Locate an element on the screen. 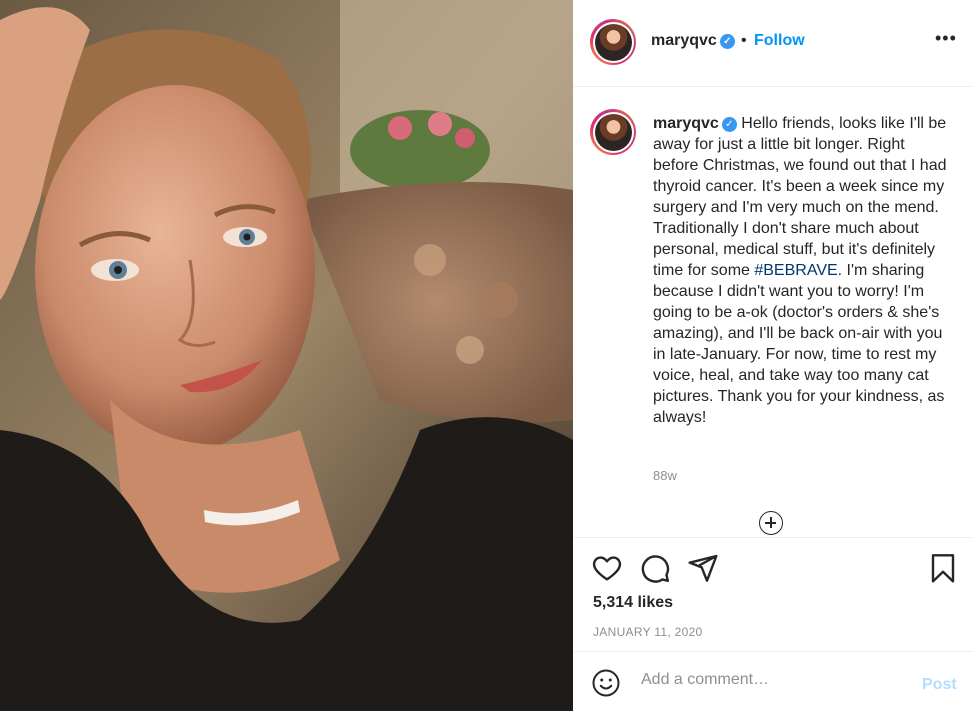  heart-icon-svg is located at coordinates (607, 568).